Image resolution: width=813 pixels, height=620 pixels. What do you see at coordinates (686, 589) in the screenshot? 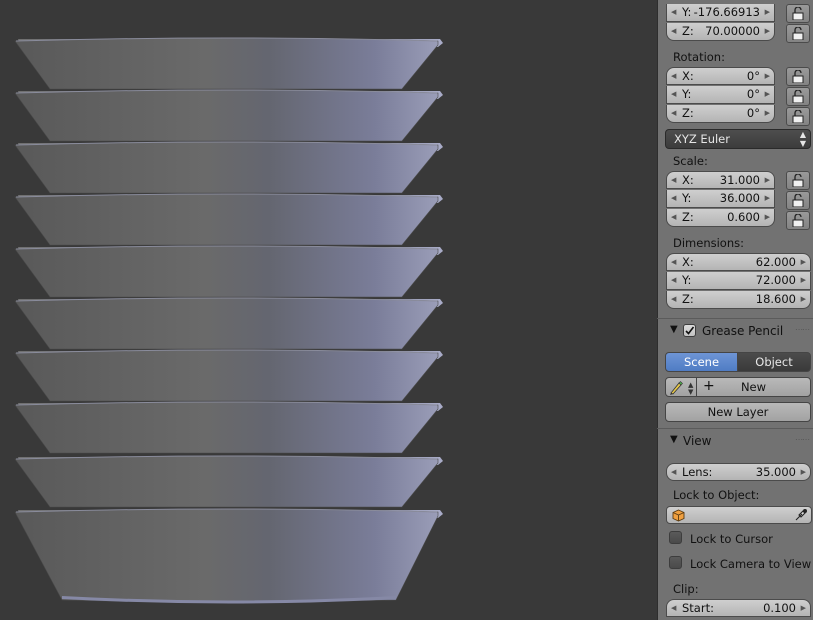
I see `clip-label: Clip:` at bounding box center [686, 589].